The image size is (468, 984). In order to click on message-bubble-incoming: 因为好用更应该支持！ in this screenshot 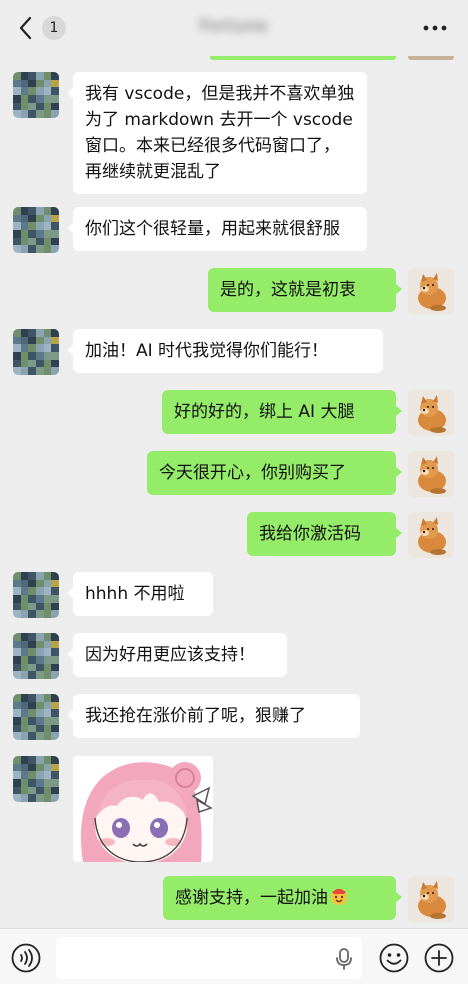, I will do `click(177, 655)`.